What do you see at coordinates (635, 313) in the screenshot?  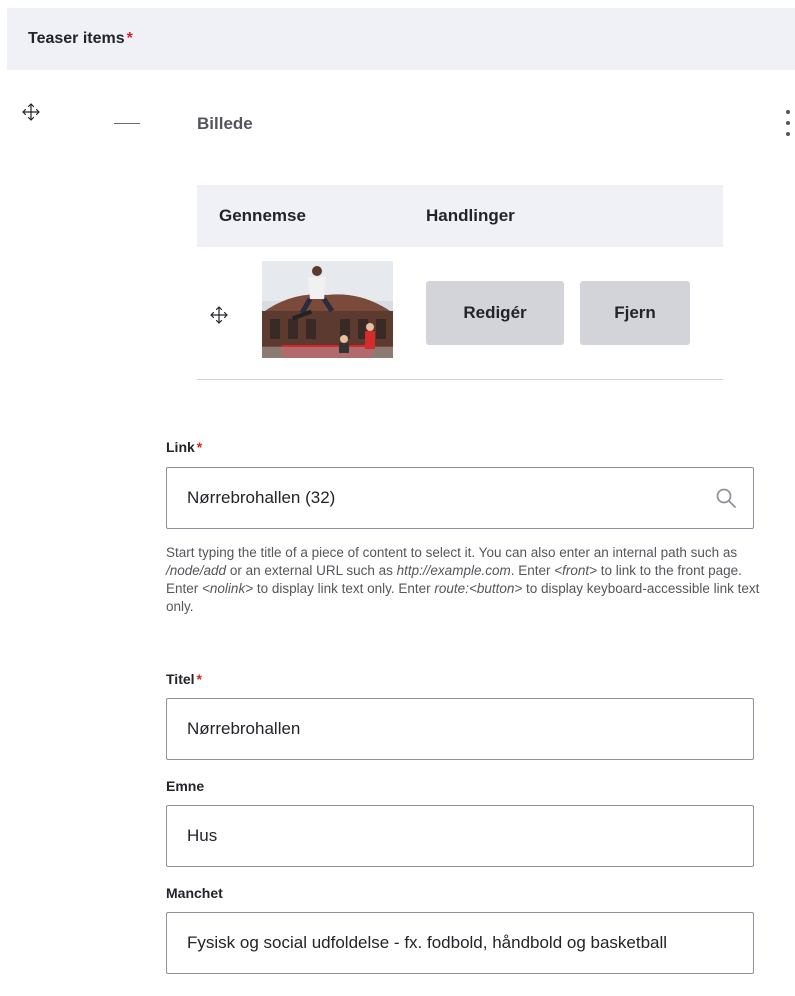 I see `remove-button: Fjern` at bounding box center [635, 313].